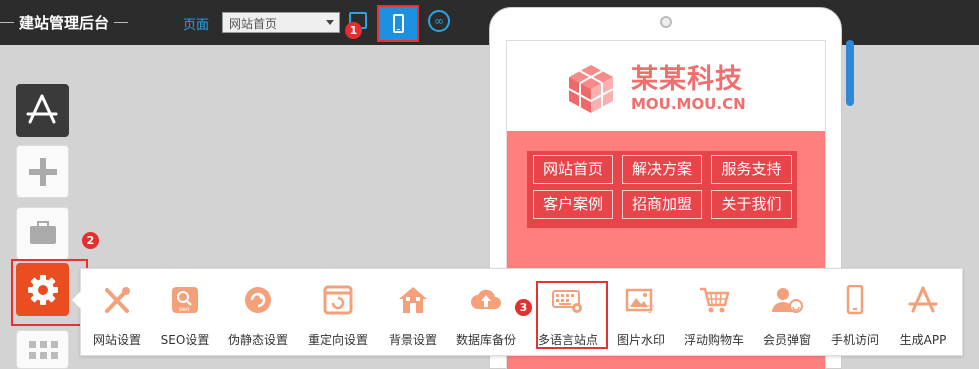 The height and width of the screenshot is (369, 979). I want to click on tool-label: 重定向设置, so click(337, 340).